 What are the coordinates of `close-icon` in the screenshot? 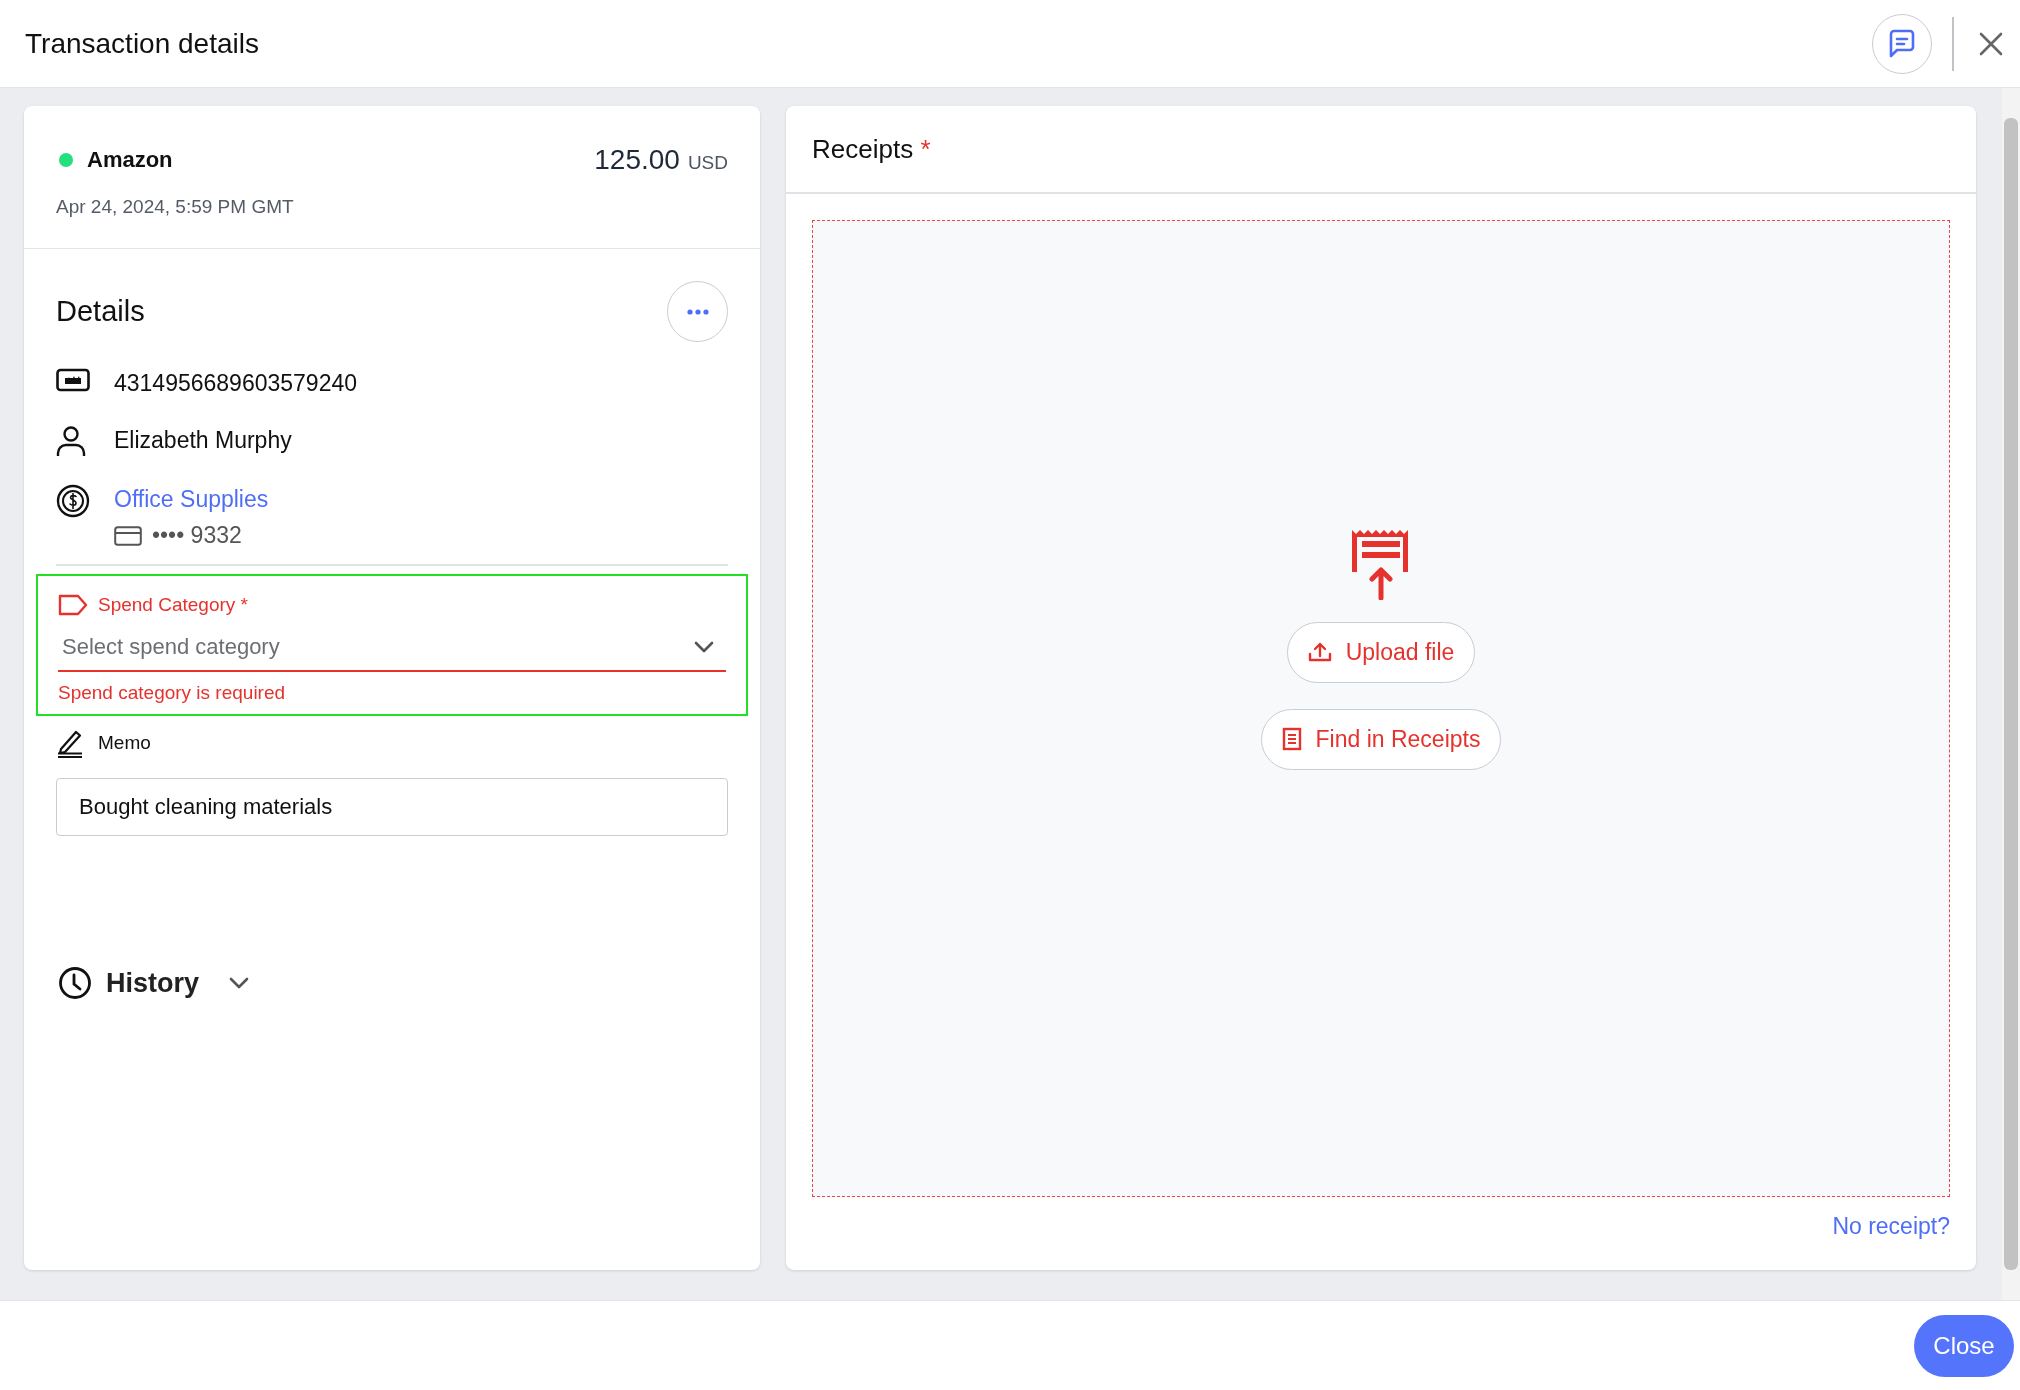 It's located at (1991, 43).